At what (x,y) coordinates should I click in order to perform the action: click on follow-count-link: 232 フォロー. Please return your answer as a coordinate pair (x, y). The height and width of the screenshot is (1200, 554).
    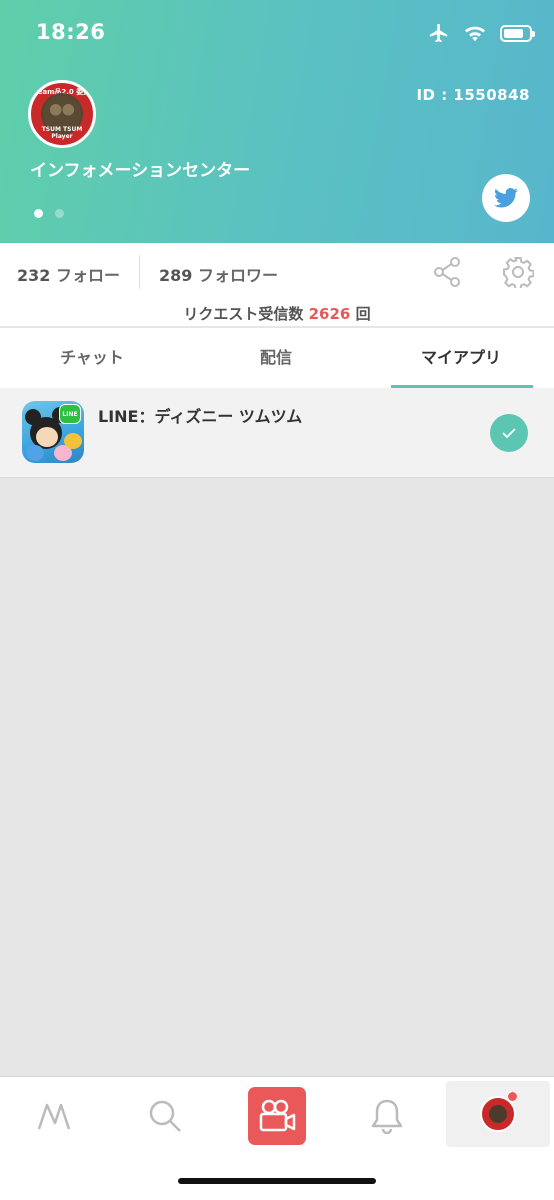
    Looking at the image, I should click on (68, 274).